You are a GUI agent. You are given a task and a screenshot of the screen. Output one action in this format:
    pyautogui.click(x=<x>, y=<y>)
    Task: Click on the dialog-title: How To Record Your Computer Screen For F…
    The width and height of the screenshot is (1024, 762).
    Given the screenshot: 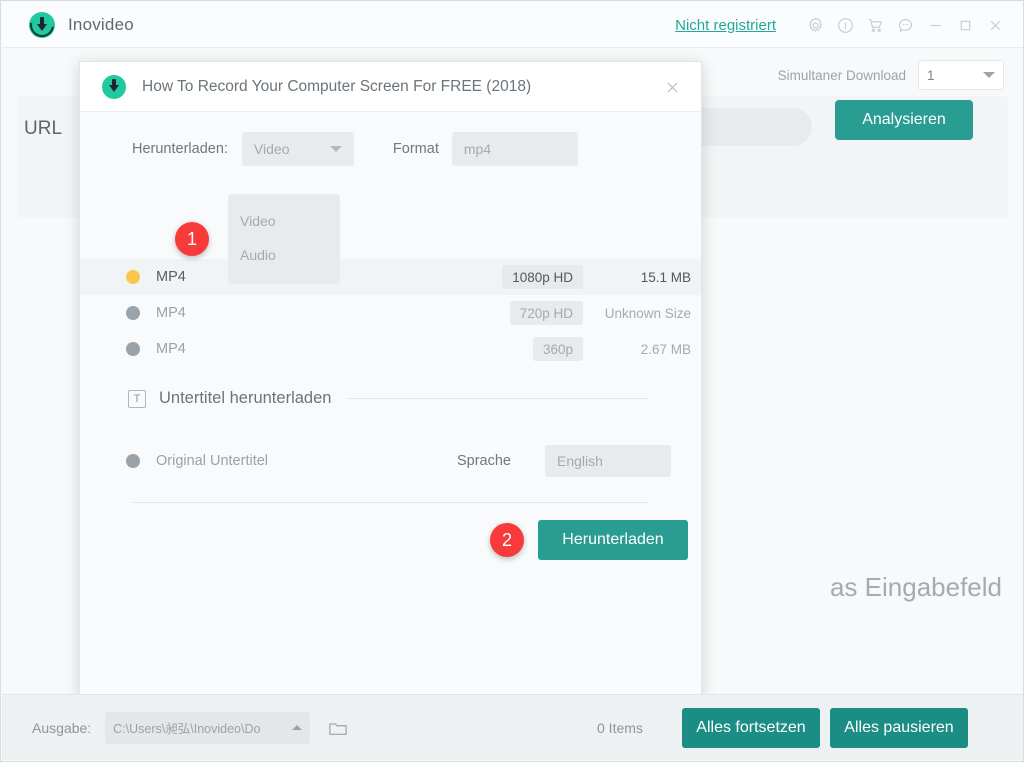 What is the action you would take?
    pyautogui.click(x=337, y=86)
    